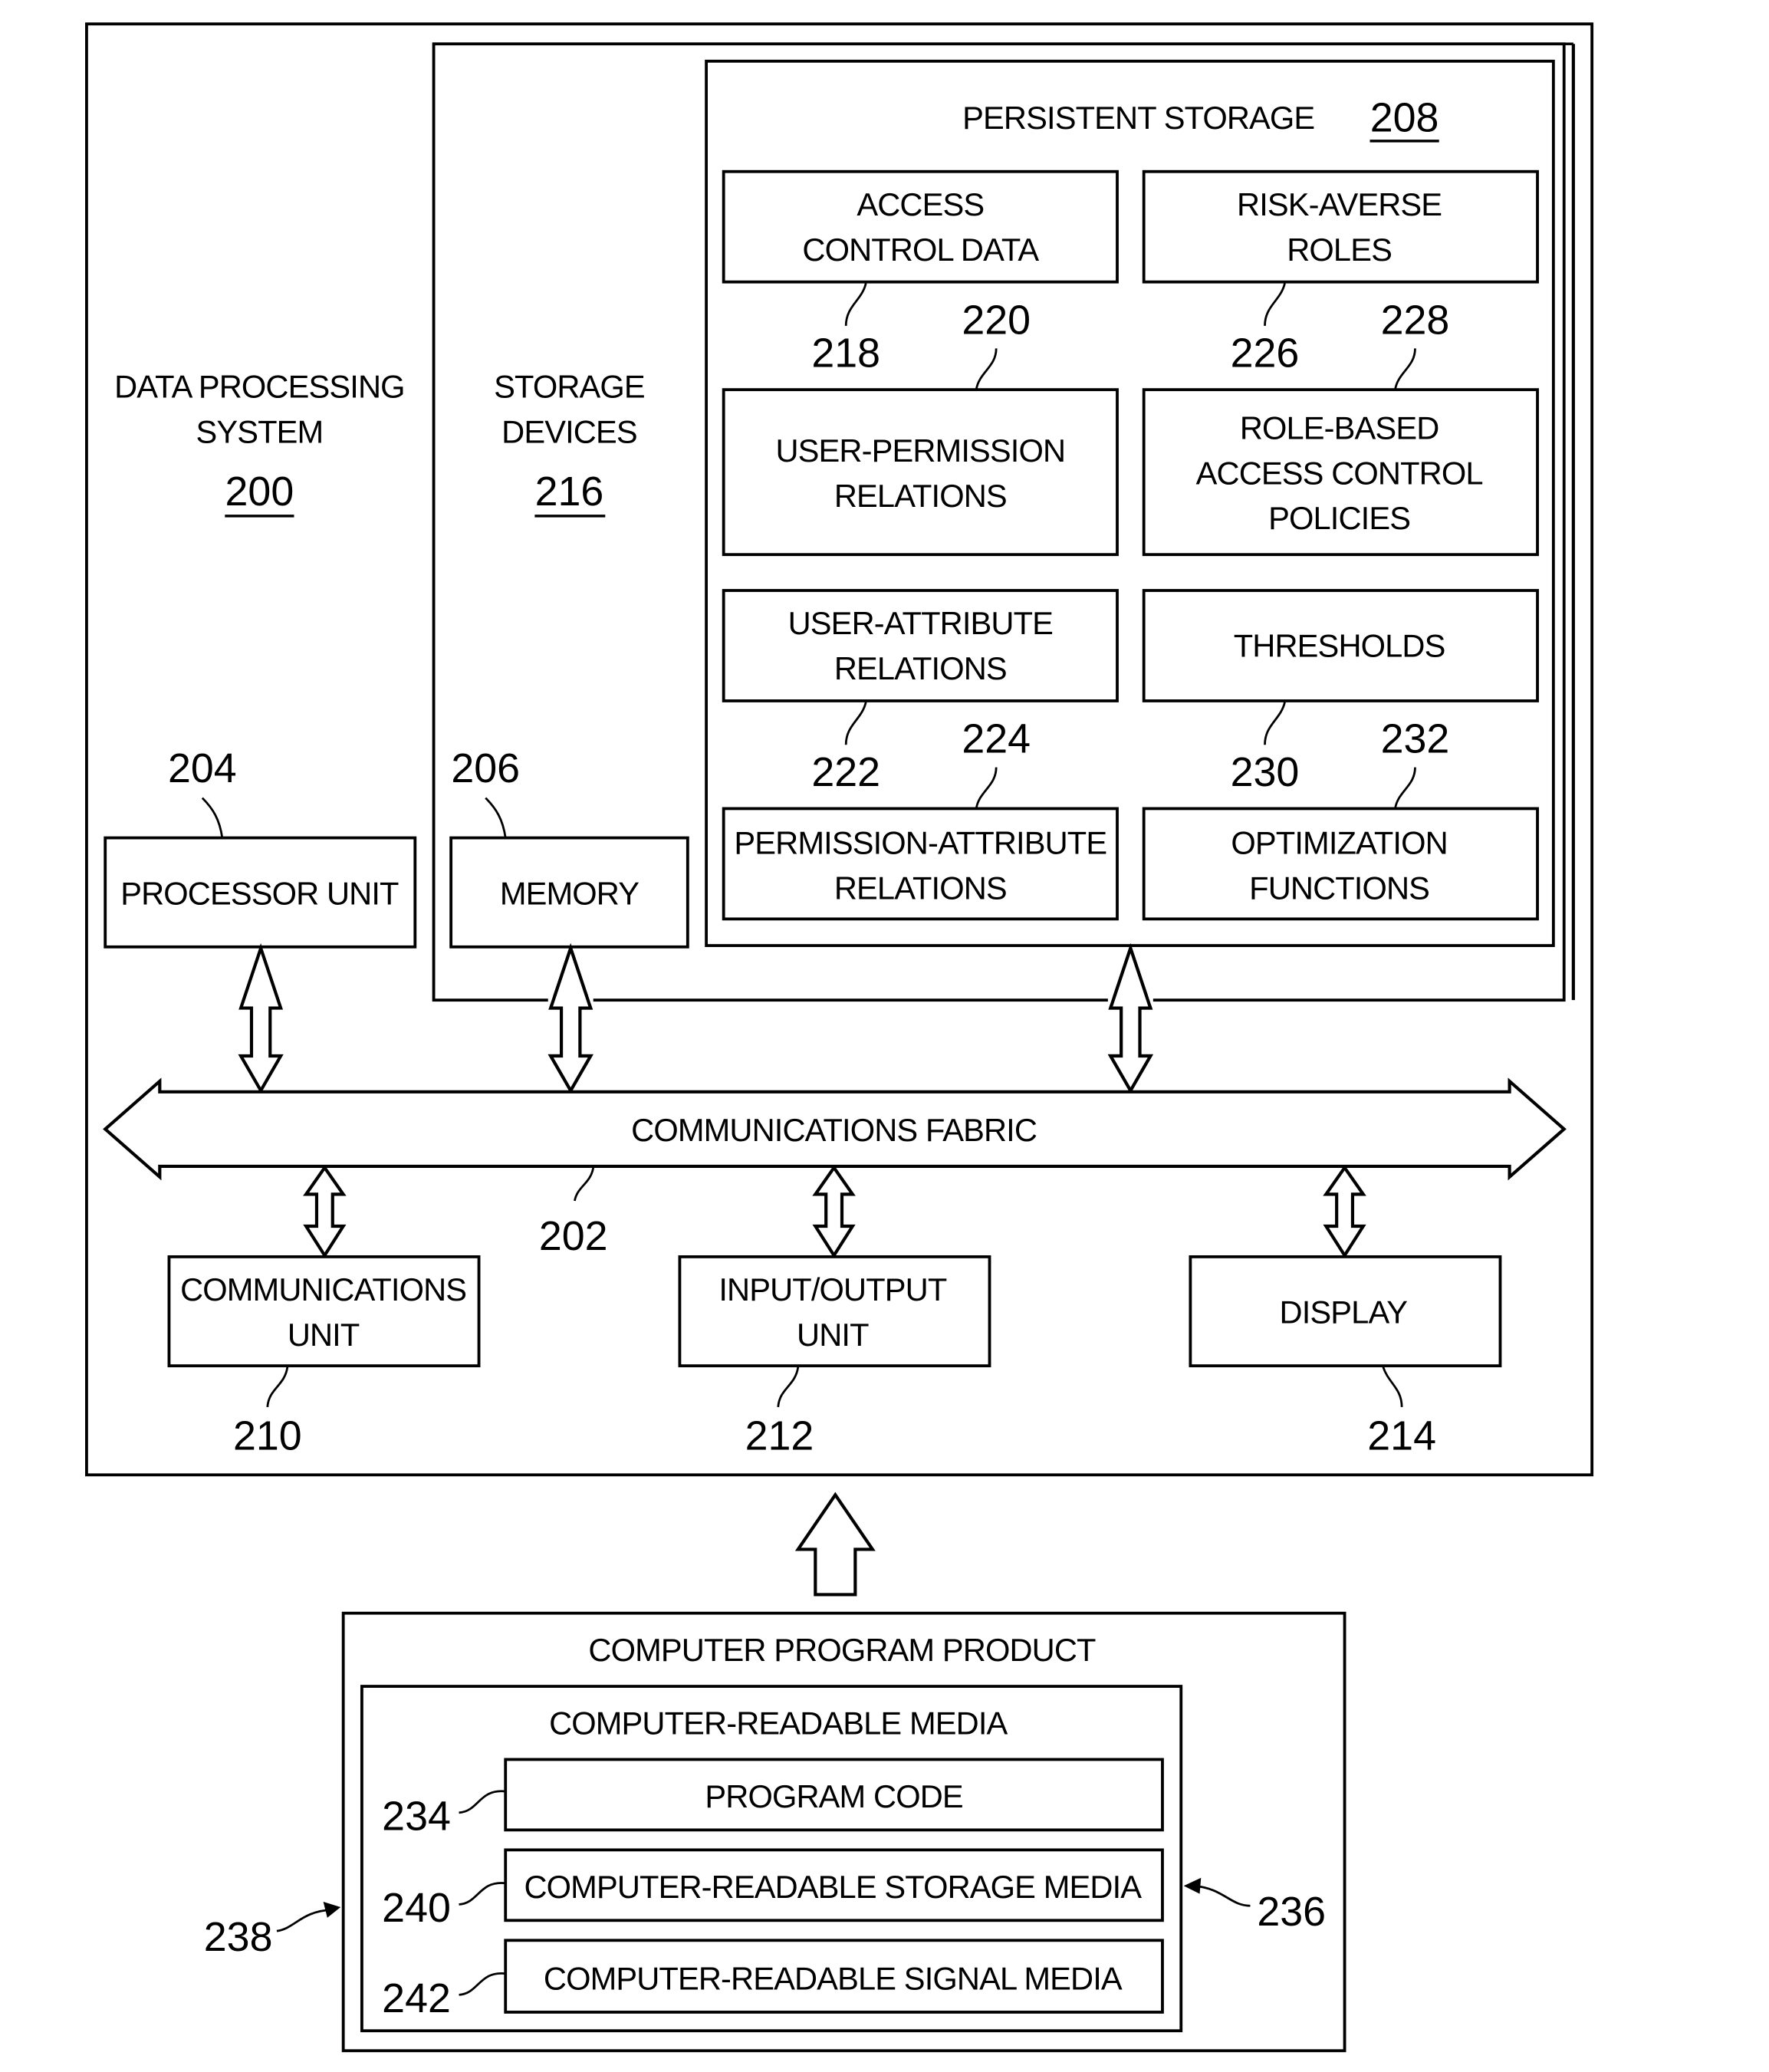 This screenshot has height=2072, width=1769. Describe the element at coordinates (835, 1544) in the screenshot. I see `program-product-upload-arrow` at that location.